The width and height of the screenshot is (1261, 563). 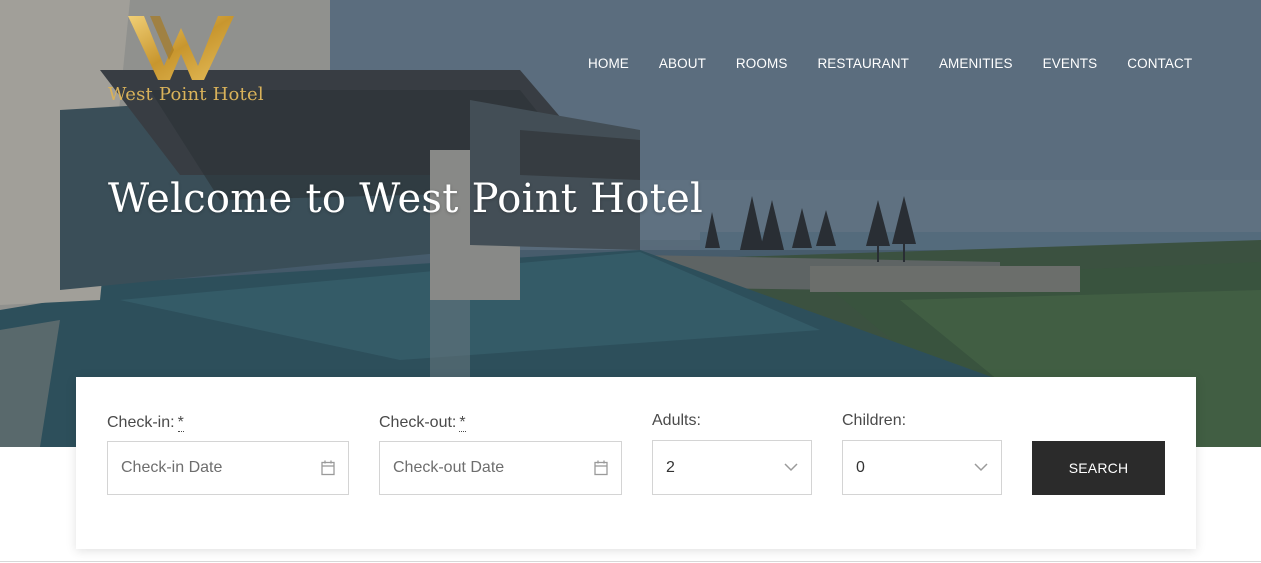 What do you see at coordinates (863, 64) in the screenshot?
I see `nav-restaurant: RESTAURANT` at bounding box center [863, 64].